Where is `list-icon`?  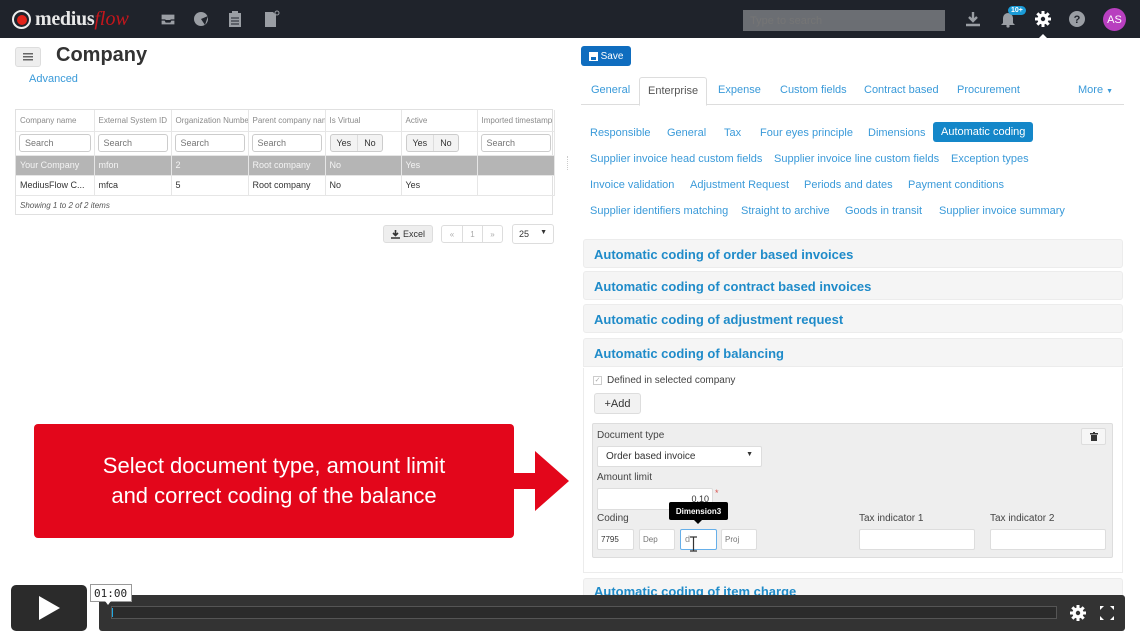 list-icon is located at coordinates (28, 57).